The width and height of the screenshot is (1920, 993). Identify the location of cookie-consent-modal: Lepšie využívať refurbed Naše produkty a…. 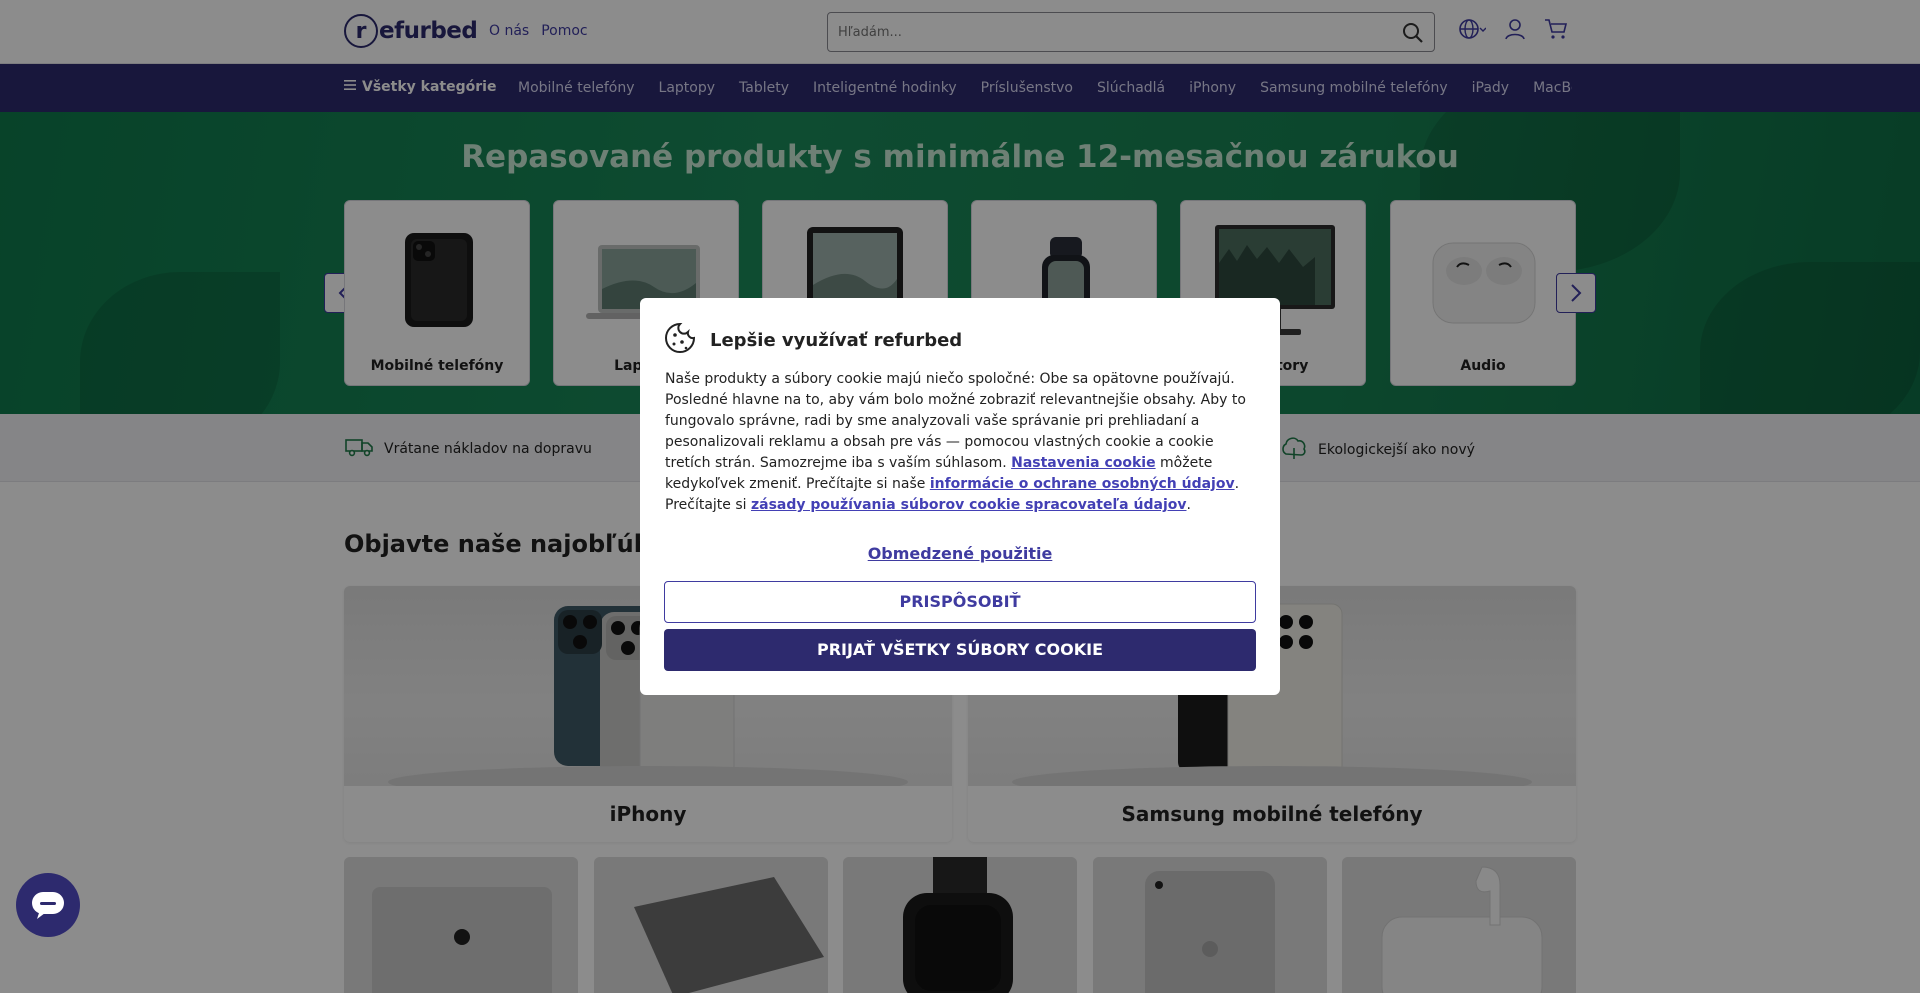
(960, 496).